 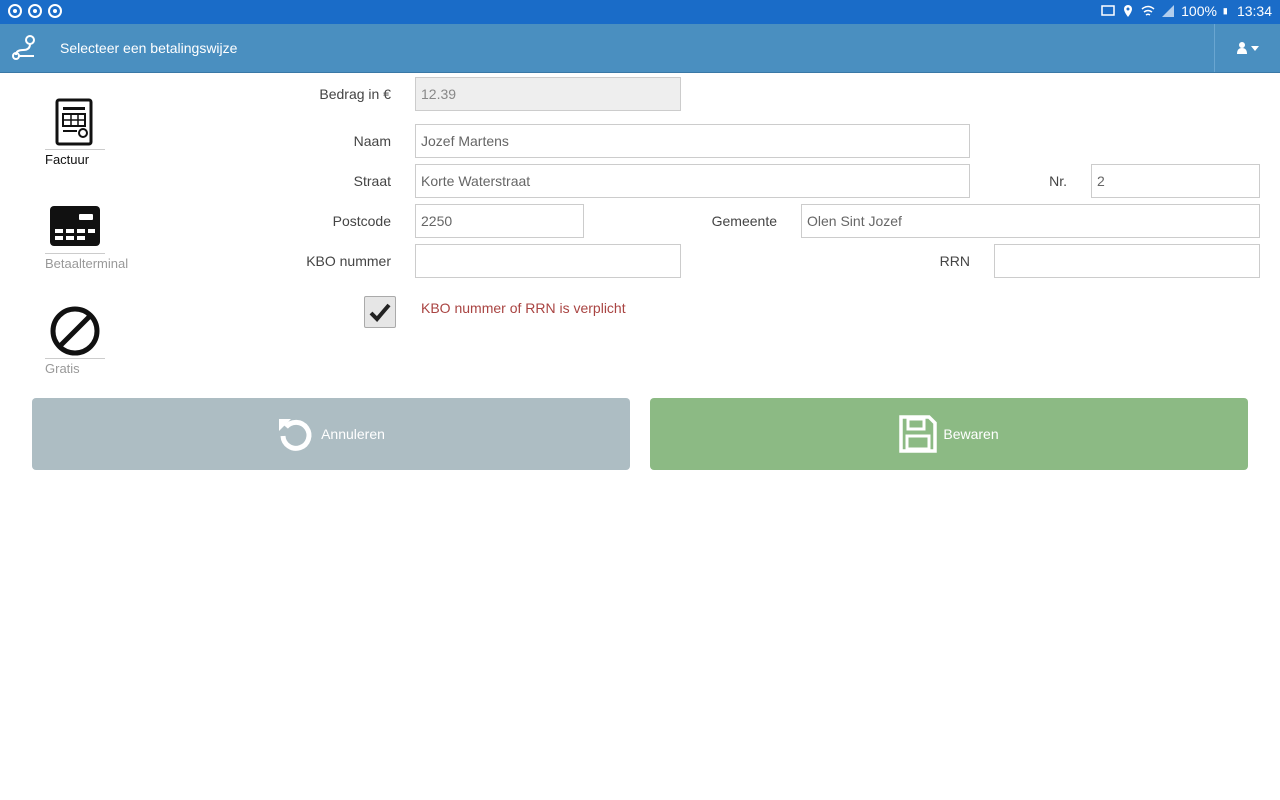 I want to click on caret-down-icon, so click(x=1254, y=48).